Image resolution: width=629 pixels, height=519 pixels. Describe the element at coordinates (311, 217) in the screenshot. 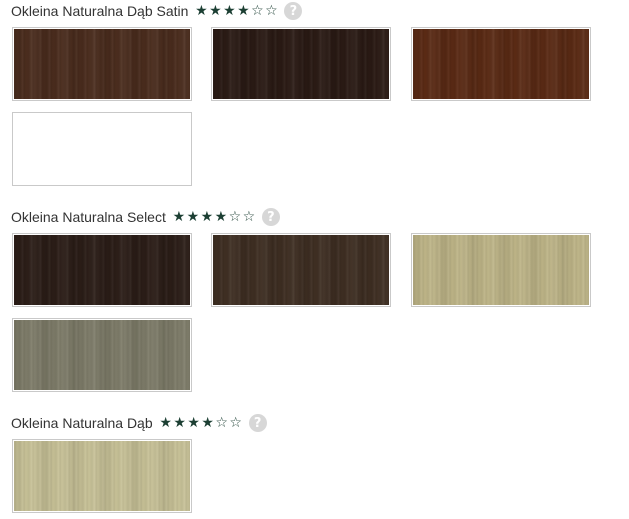

I see `section-header: Okleina Naturalna Select ★ ★ ★ ★ ☆ ☆ ?` at that location.